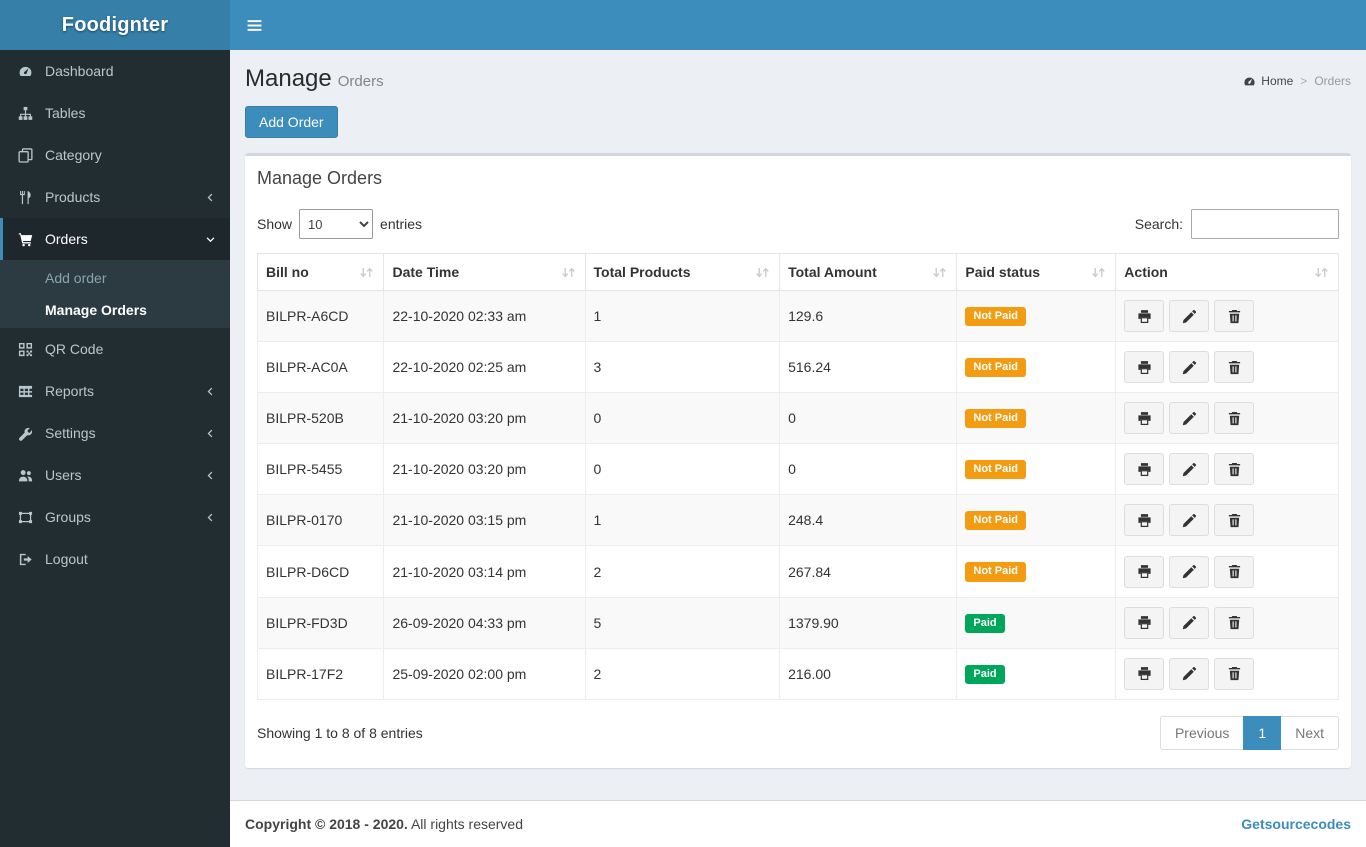 The image size is (1366, 847). Describe the element at coordinates (868, 622) in the screenshot. I see `total-amount-cell: 1379.90` at that location.